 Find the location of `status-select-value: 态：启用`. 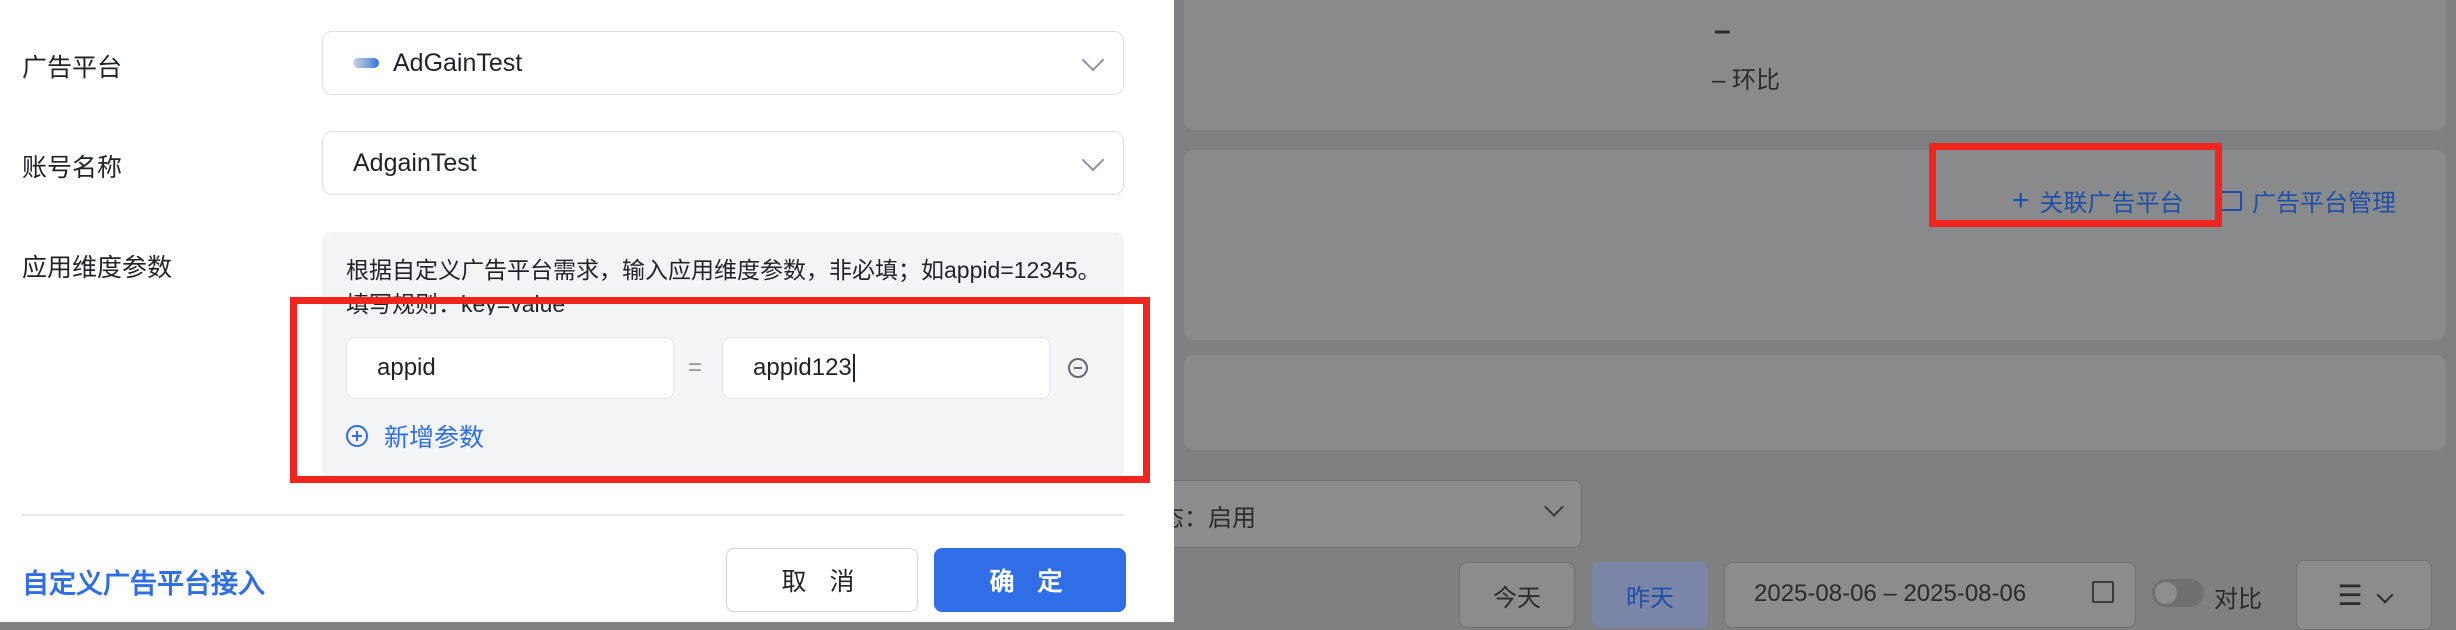

status-select-value: 态：启用 is located at coordinates (1208, 518).